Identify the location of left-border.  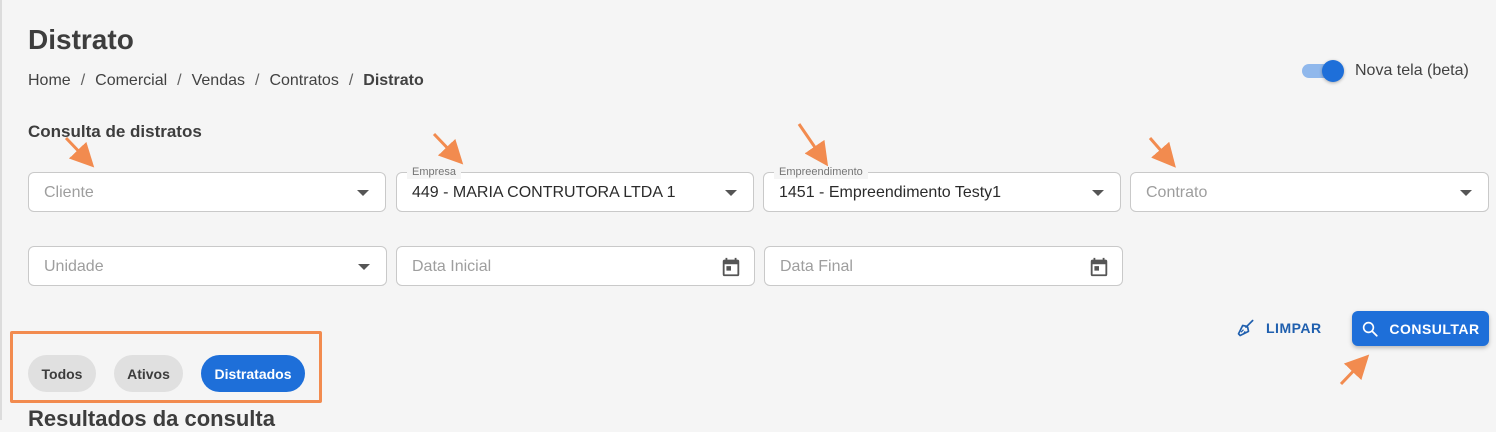
(1, 210).